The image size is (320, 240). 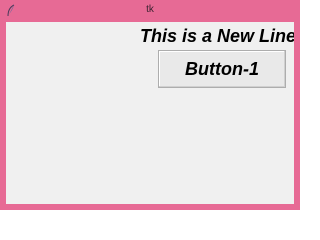 I want to click on title-bar: tk, so click(x=150, y=11).